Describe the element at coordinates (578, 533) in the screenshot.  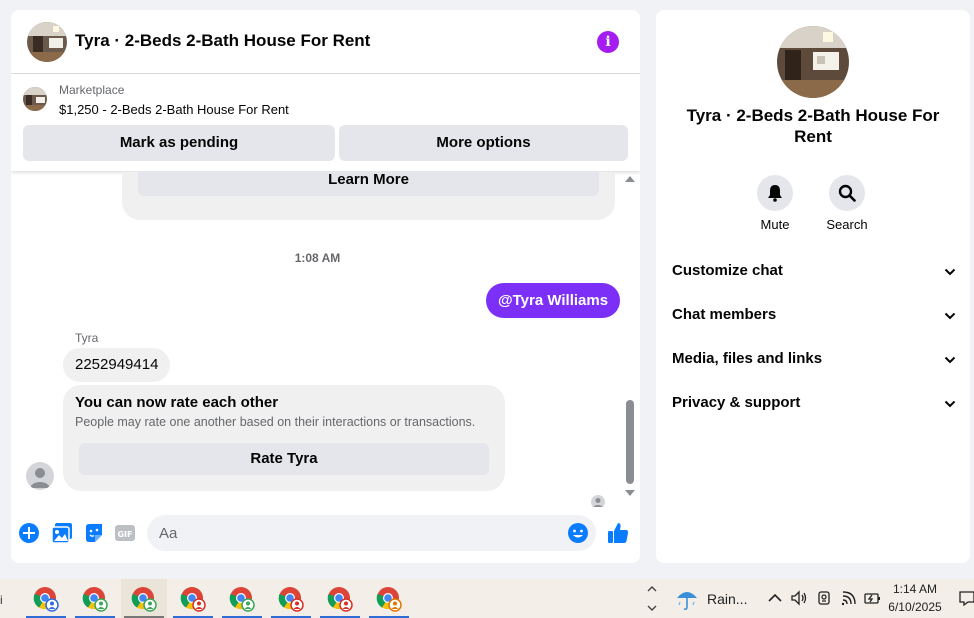
I see `emoji-icon` at that location.